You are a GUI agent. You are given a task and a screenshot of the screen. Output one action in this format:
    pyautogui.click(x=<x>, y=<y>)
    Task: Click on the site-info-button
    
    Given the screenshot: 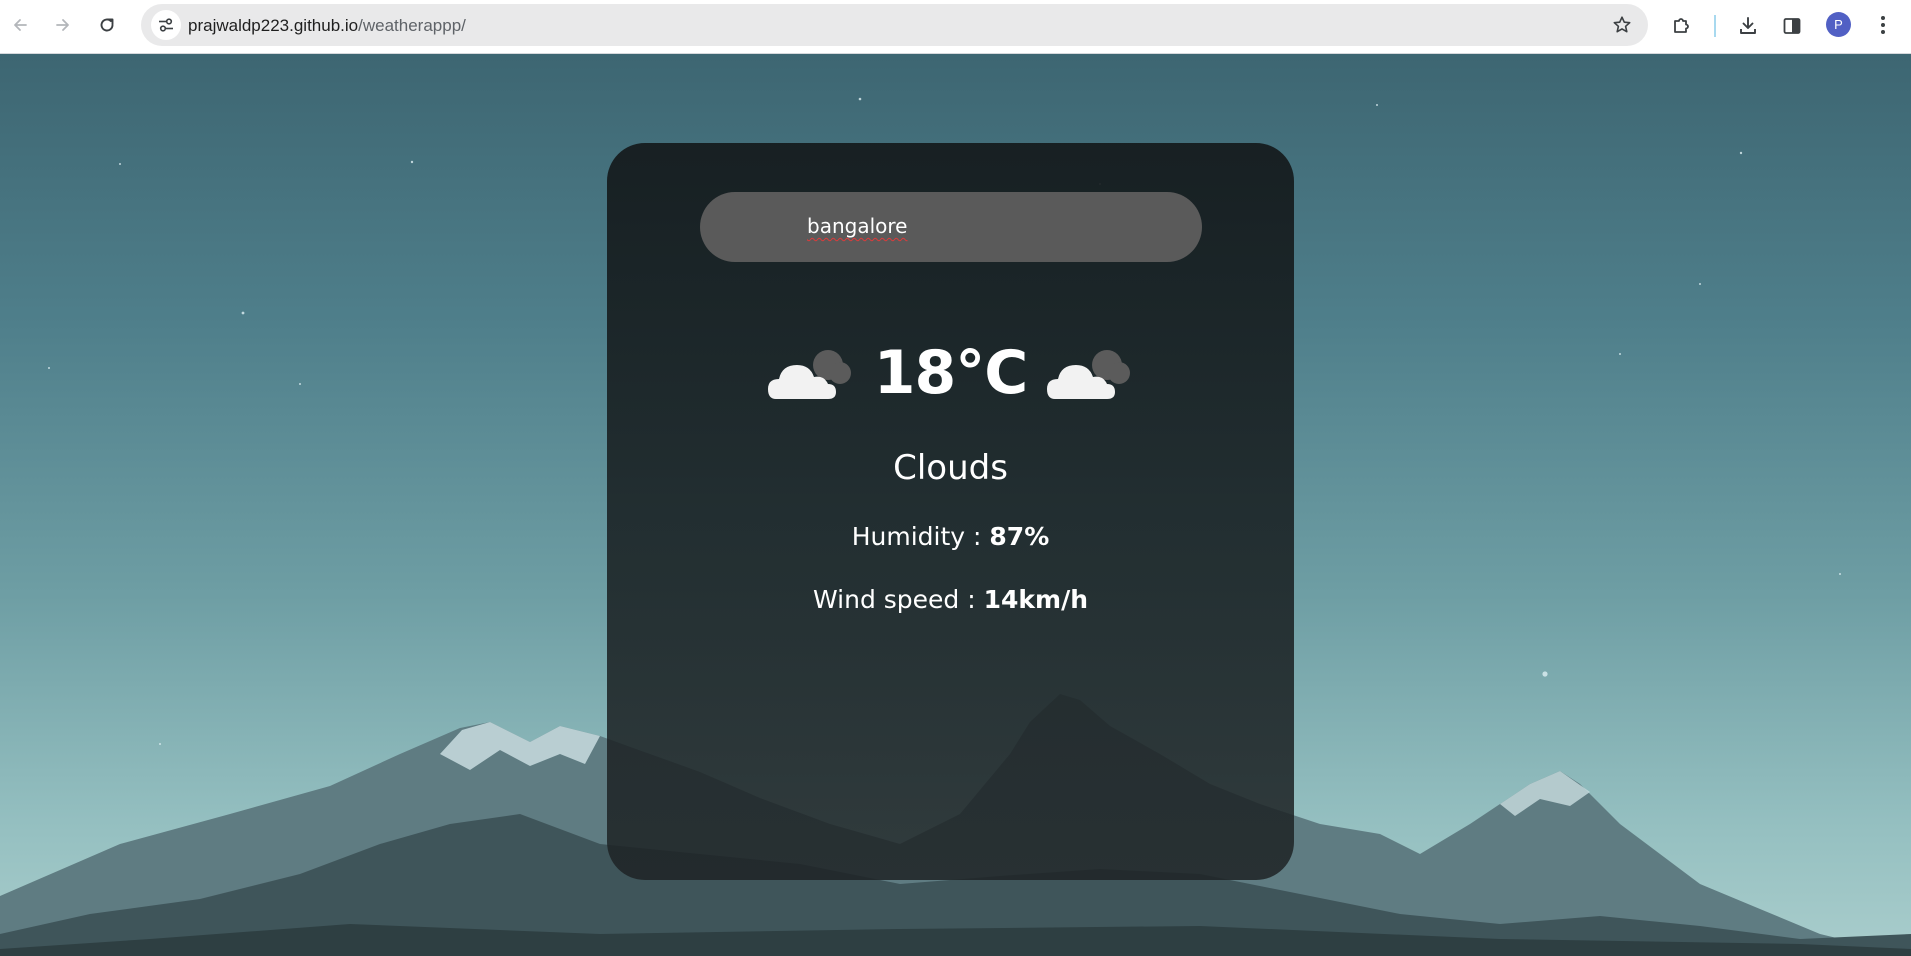 What is the action you would take?
    pyautogui.click(x=166, y=25)
    